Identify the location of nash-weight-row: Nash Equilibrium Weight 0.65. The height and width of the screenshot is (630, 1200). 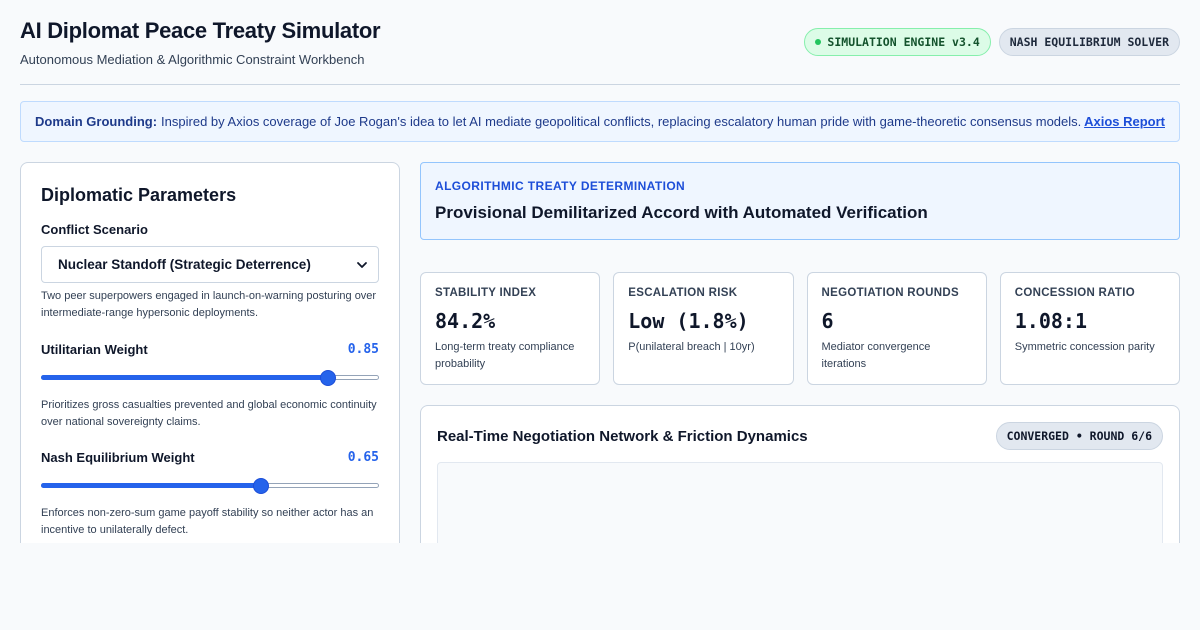
(210, 457).